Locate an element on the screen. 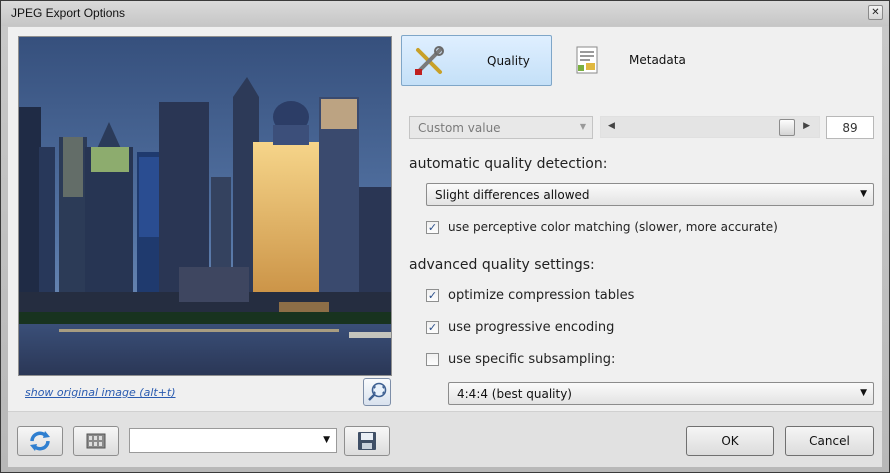 The height and width of the screenshot is (473, 890). progressive-encoding-checkbox: ✓ is located at coordinates (432, 327).